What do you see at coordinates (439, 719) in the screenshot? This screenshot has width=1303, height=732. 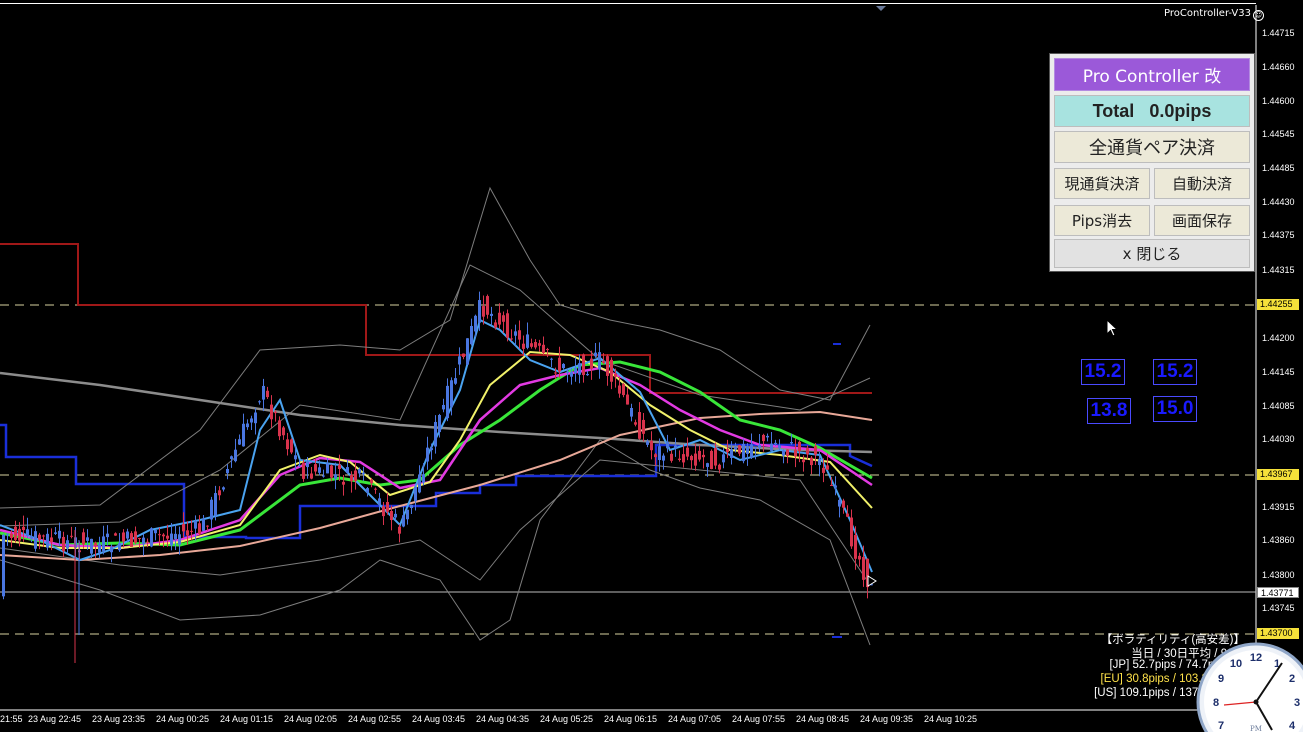 I see `time-axis-label: 24 Aug 03:45` at bounding box center [439, 719].